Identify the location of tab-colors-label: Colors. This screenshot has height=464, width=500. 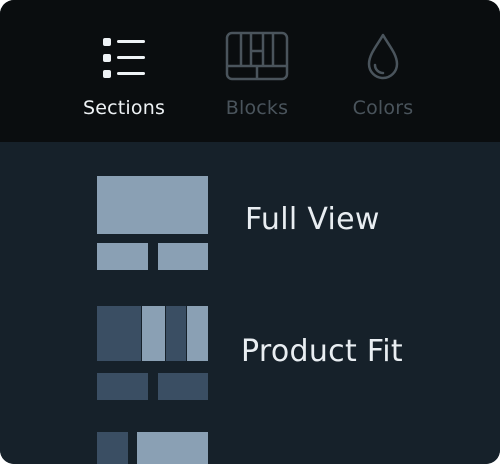
(383, 108).